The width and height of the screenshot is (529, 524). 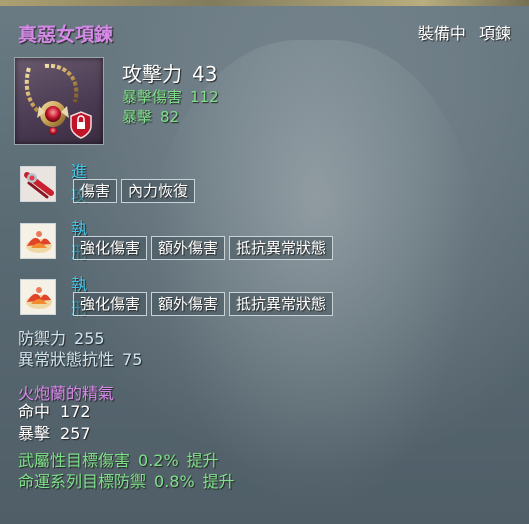 I want to click on defense-stats: 防禦力 255 異常狀態抗性 75, so click(x=80, y=349).